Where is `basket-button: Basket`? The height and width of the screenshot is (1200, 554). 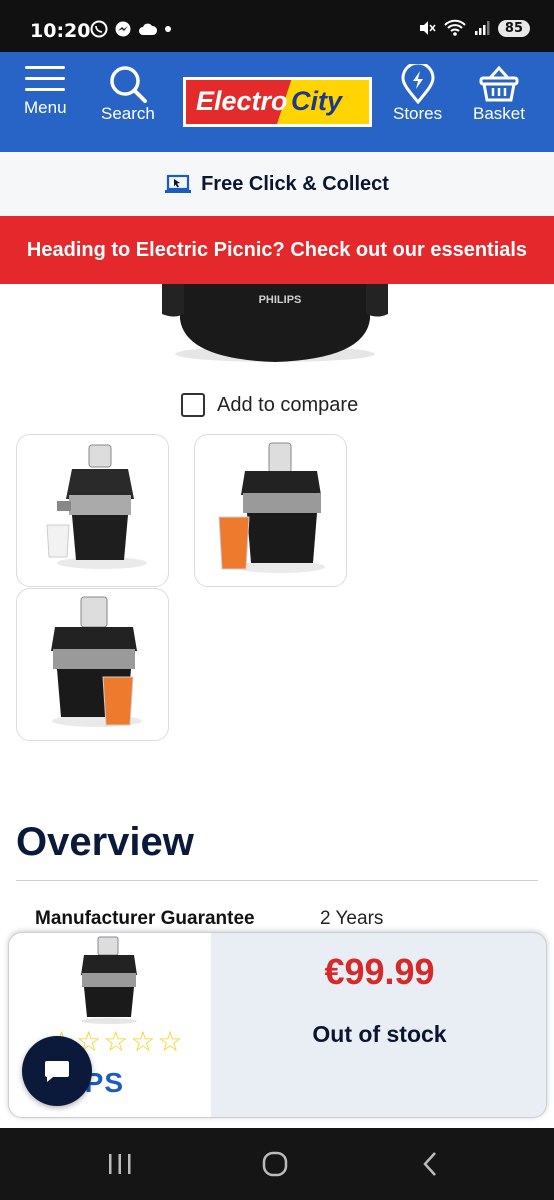 basket-button: Basket is located at coordinates (499, 94).